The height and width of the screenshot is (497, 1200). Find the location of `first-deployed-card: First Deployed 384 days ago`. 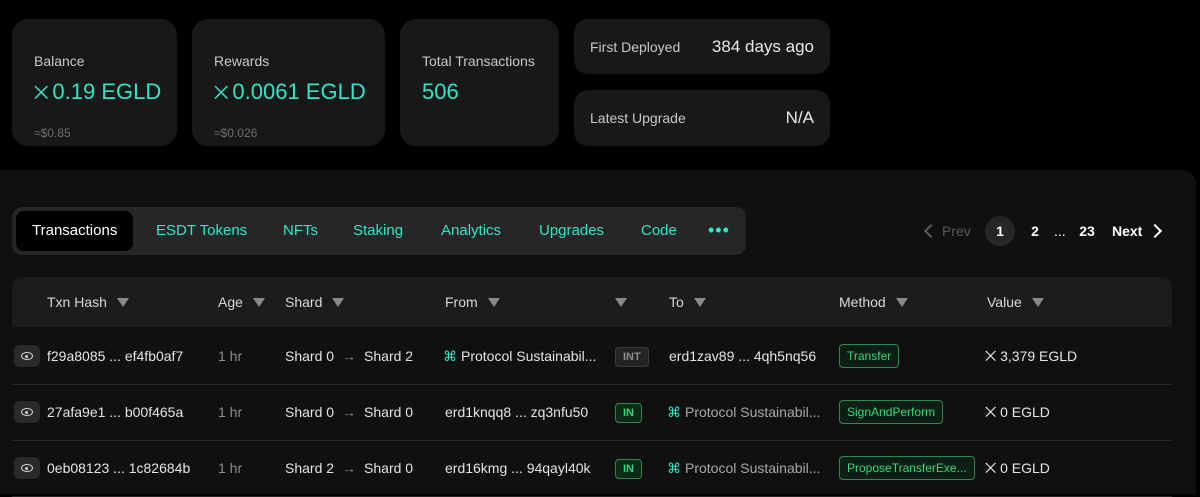

first-deployed-card: First Deployed 384 days ago is located at coordinates (702, 46).